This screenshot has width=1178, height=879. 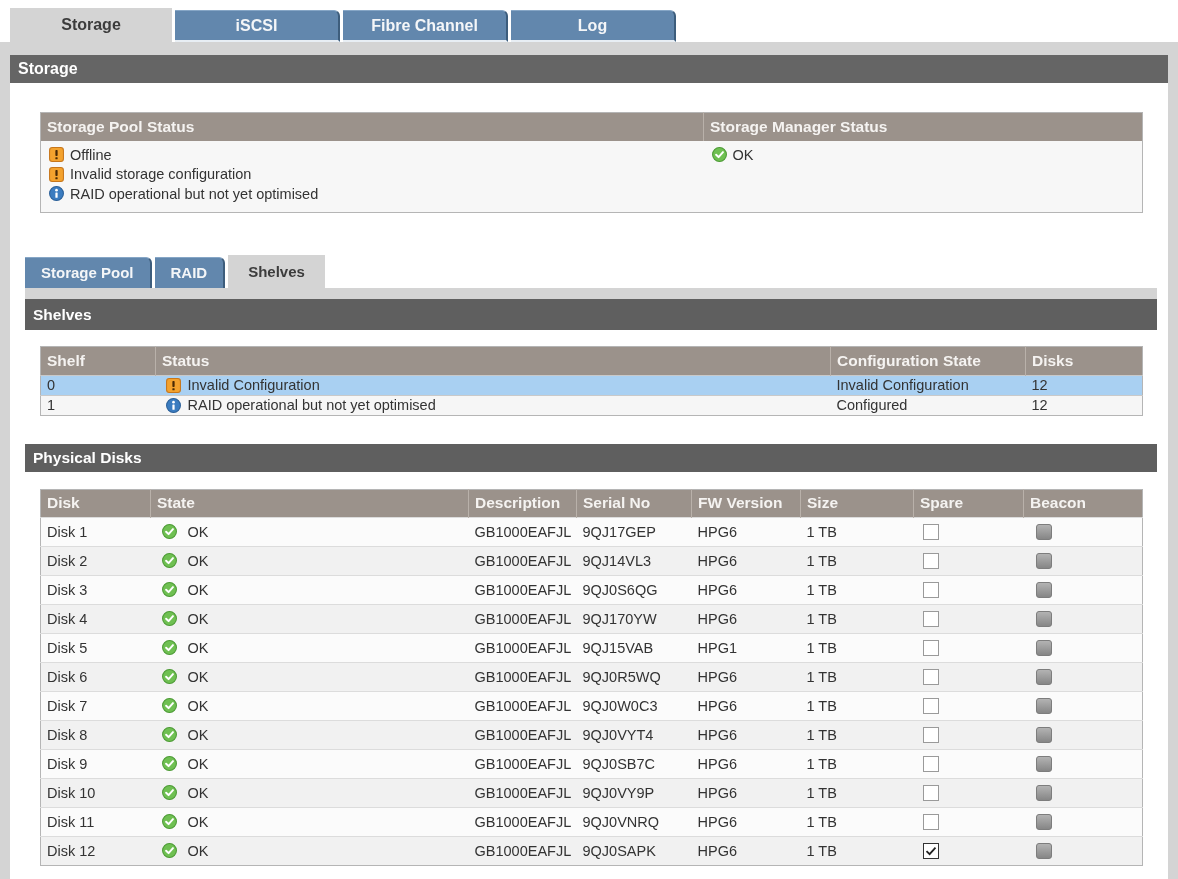 What do you see at coordinates (425, 26) in the screenshot?
I see `tab: Fibre Channel` at bounding box center [425, 26].